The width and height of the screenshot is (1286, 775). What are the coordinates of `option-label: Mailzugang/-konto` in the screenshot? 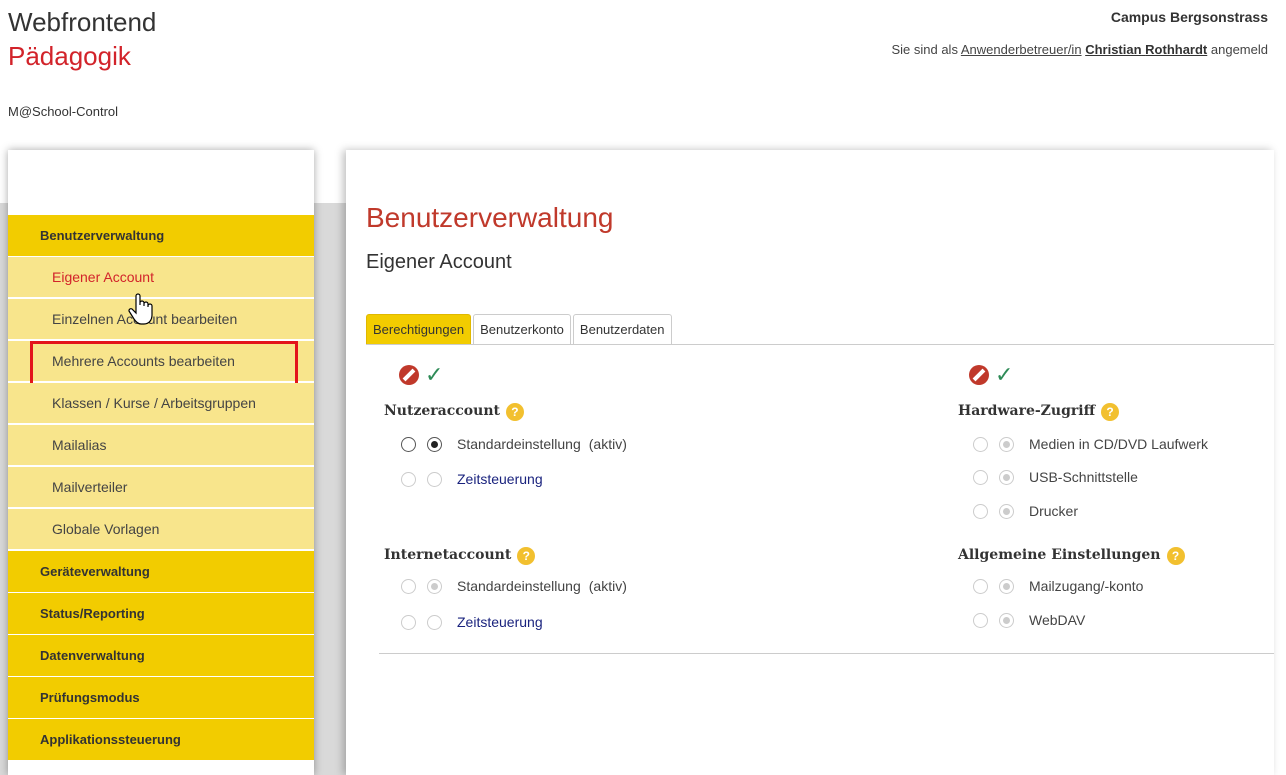 It's located at (1086, 586).